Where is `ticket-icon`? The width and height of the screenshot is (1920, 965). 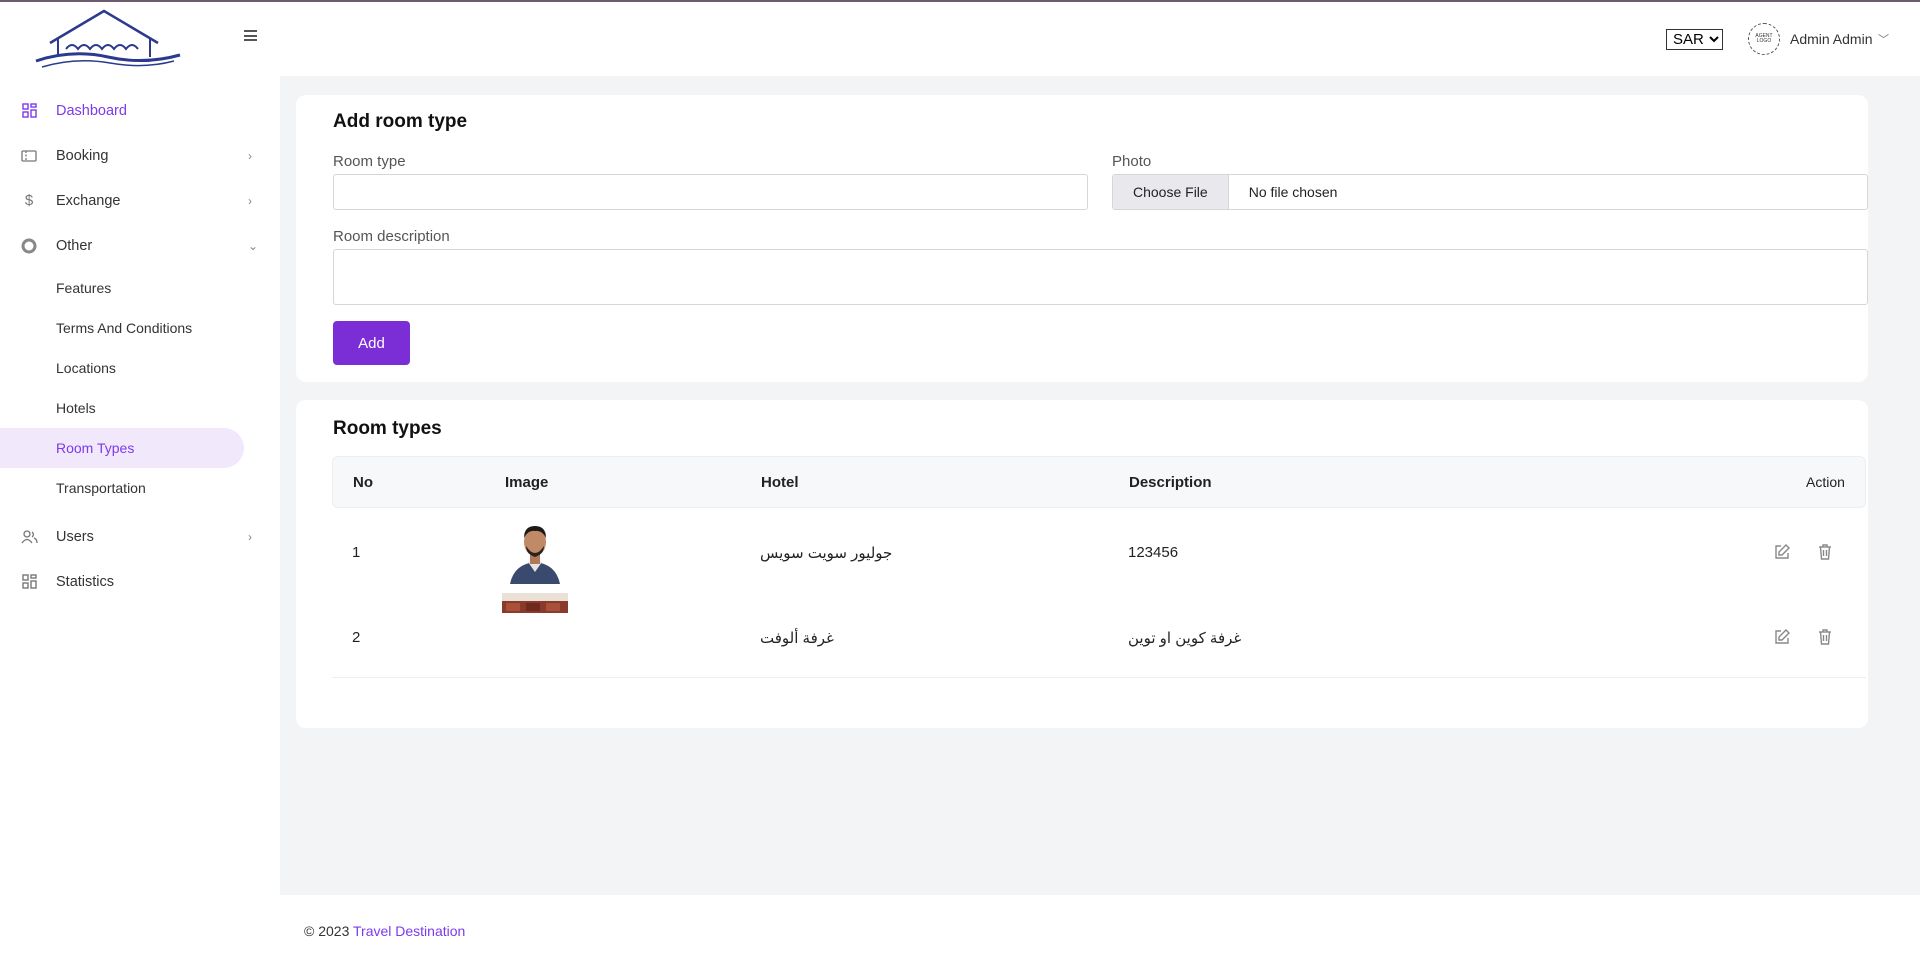
ticket-icon is located at coordinates (29, 156).